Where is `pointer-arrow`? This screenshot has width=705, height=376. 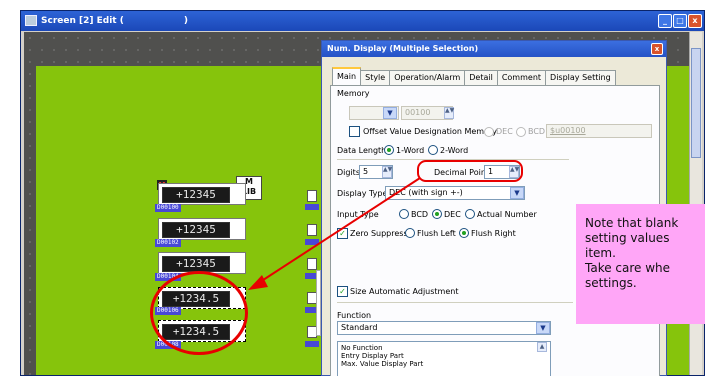
pointer-arrow is located at coordinates (334, 233).